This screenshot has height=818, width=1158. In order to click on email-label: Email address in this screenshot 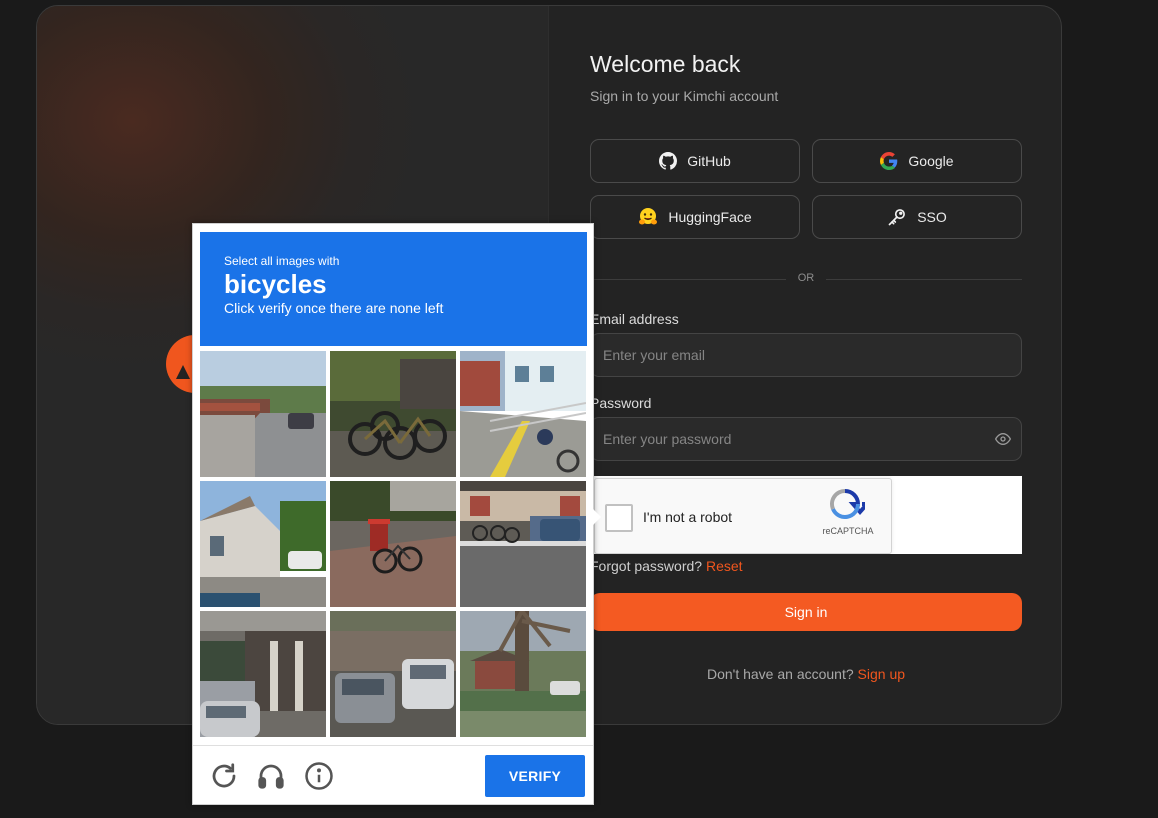, I will do `click(634, 319)`.